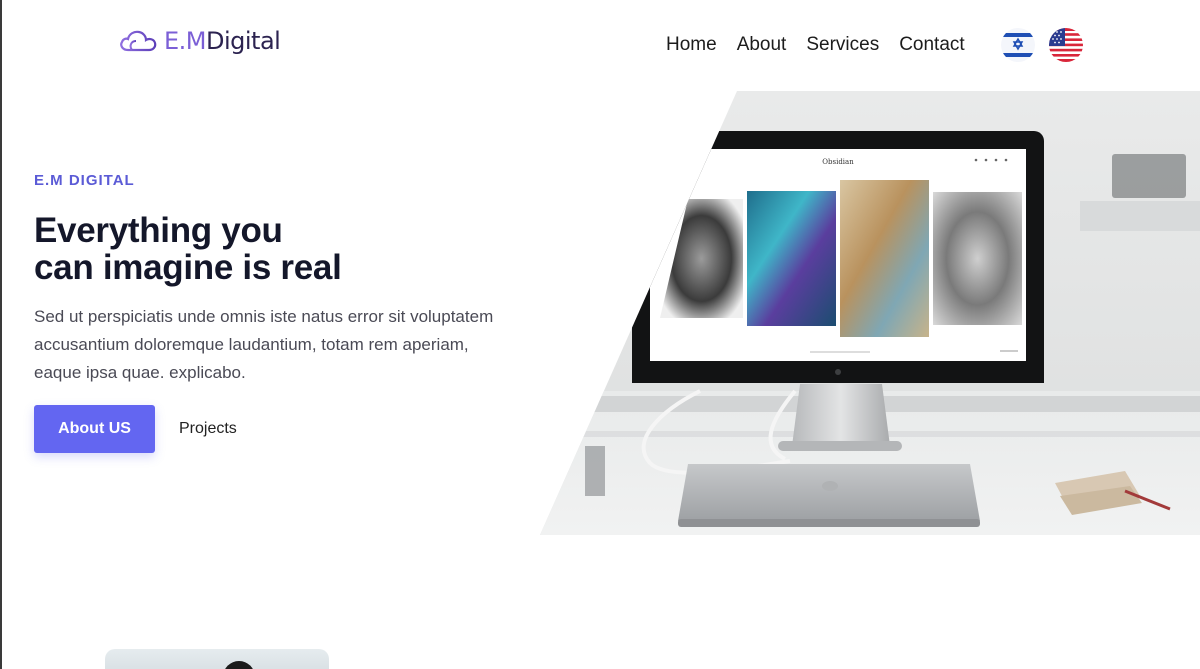 The image size is (1200, 669). What do you see at coordinates (931, 45) in the screenshot?
I see `nav-contact: Contact` at bounding box center [931, 45].